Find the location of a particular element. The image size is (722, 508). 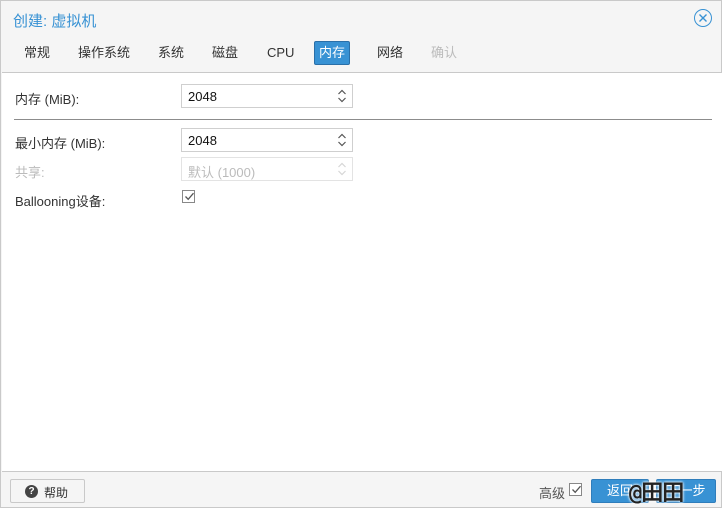

shares-spinner-field: 默认 (1000) is located at coordinates (267, 169).